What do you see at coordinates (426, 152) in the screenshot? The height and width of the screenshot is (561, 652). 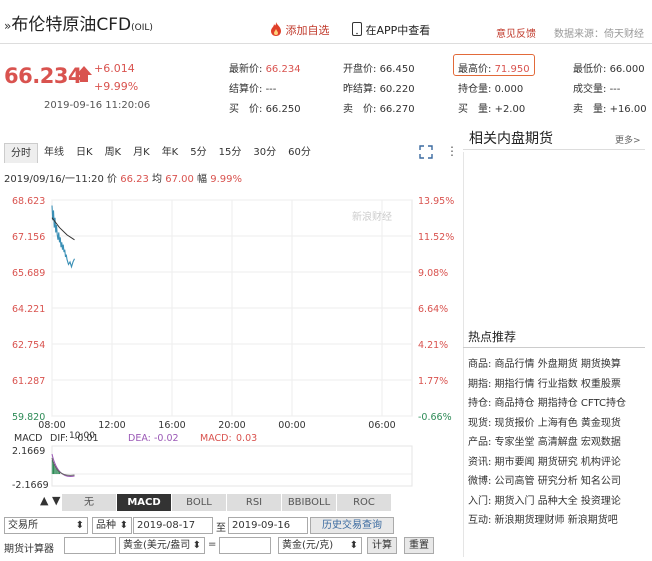 I see `fullscreen-icon` at bounding box center [426, 152].